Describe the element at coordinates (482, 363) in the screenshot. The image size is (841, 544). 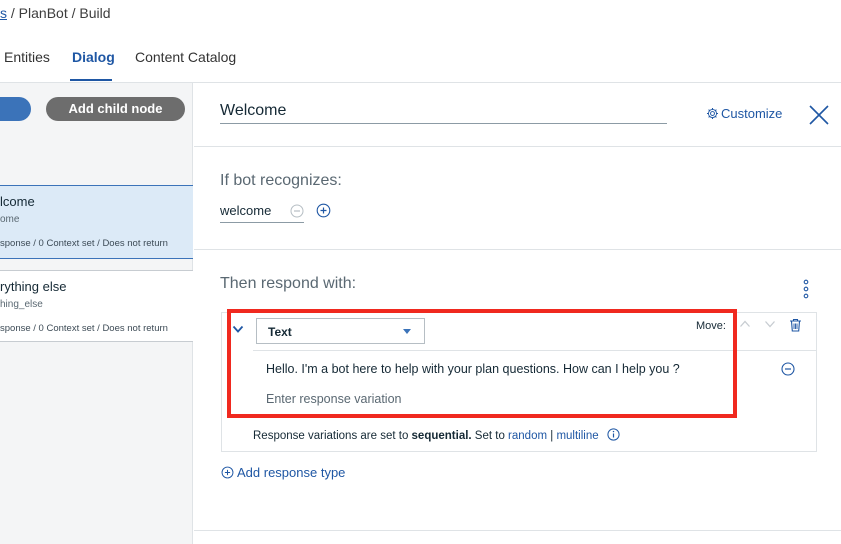
I see `highlight-box` at that location.